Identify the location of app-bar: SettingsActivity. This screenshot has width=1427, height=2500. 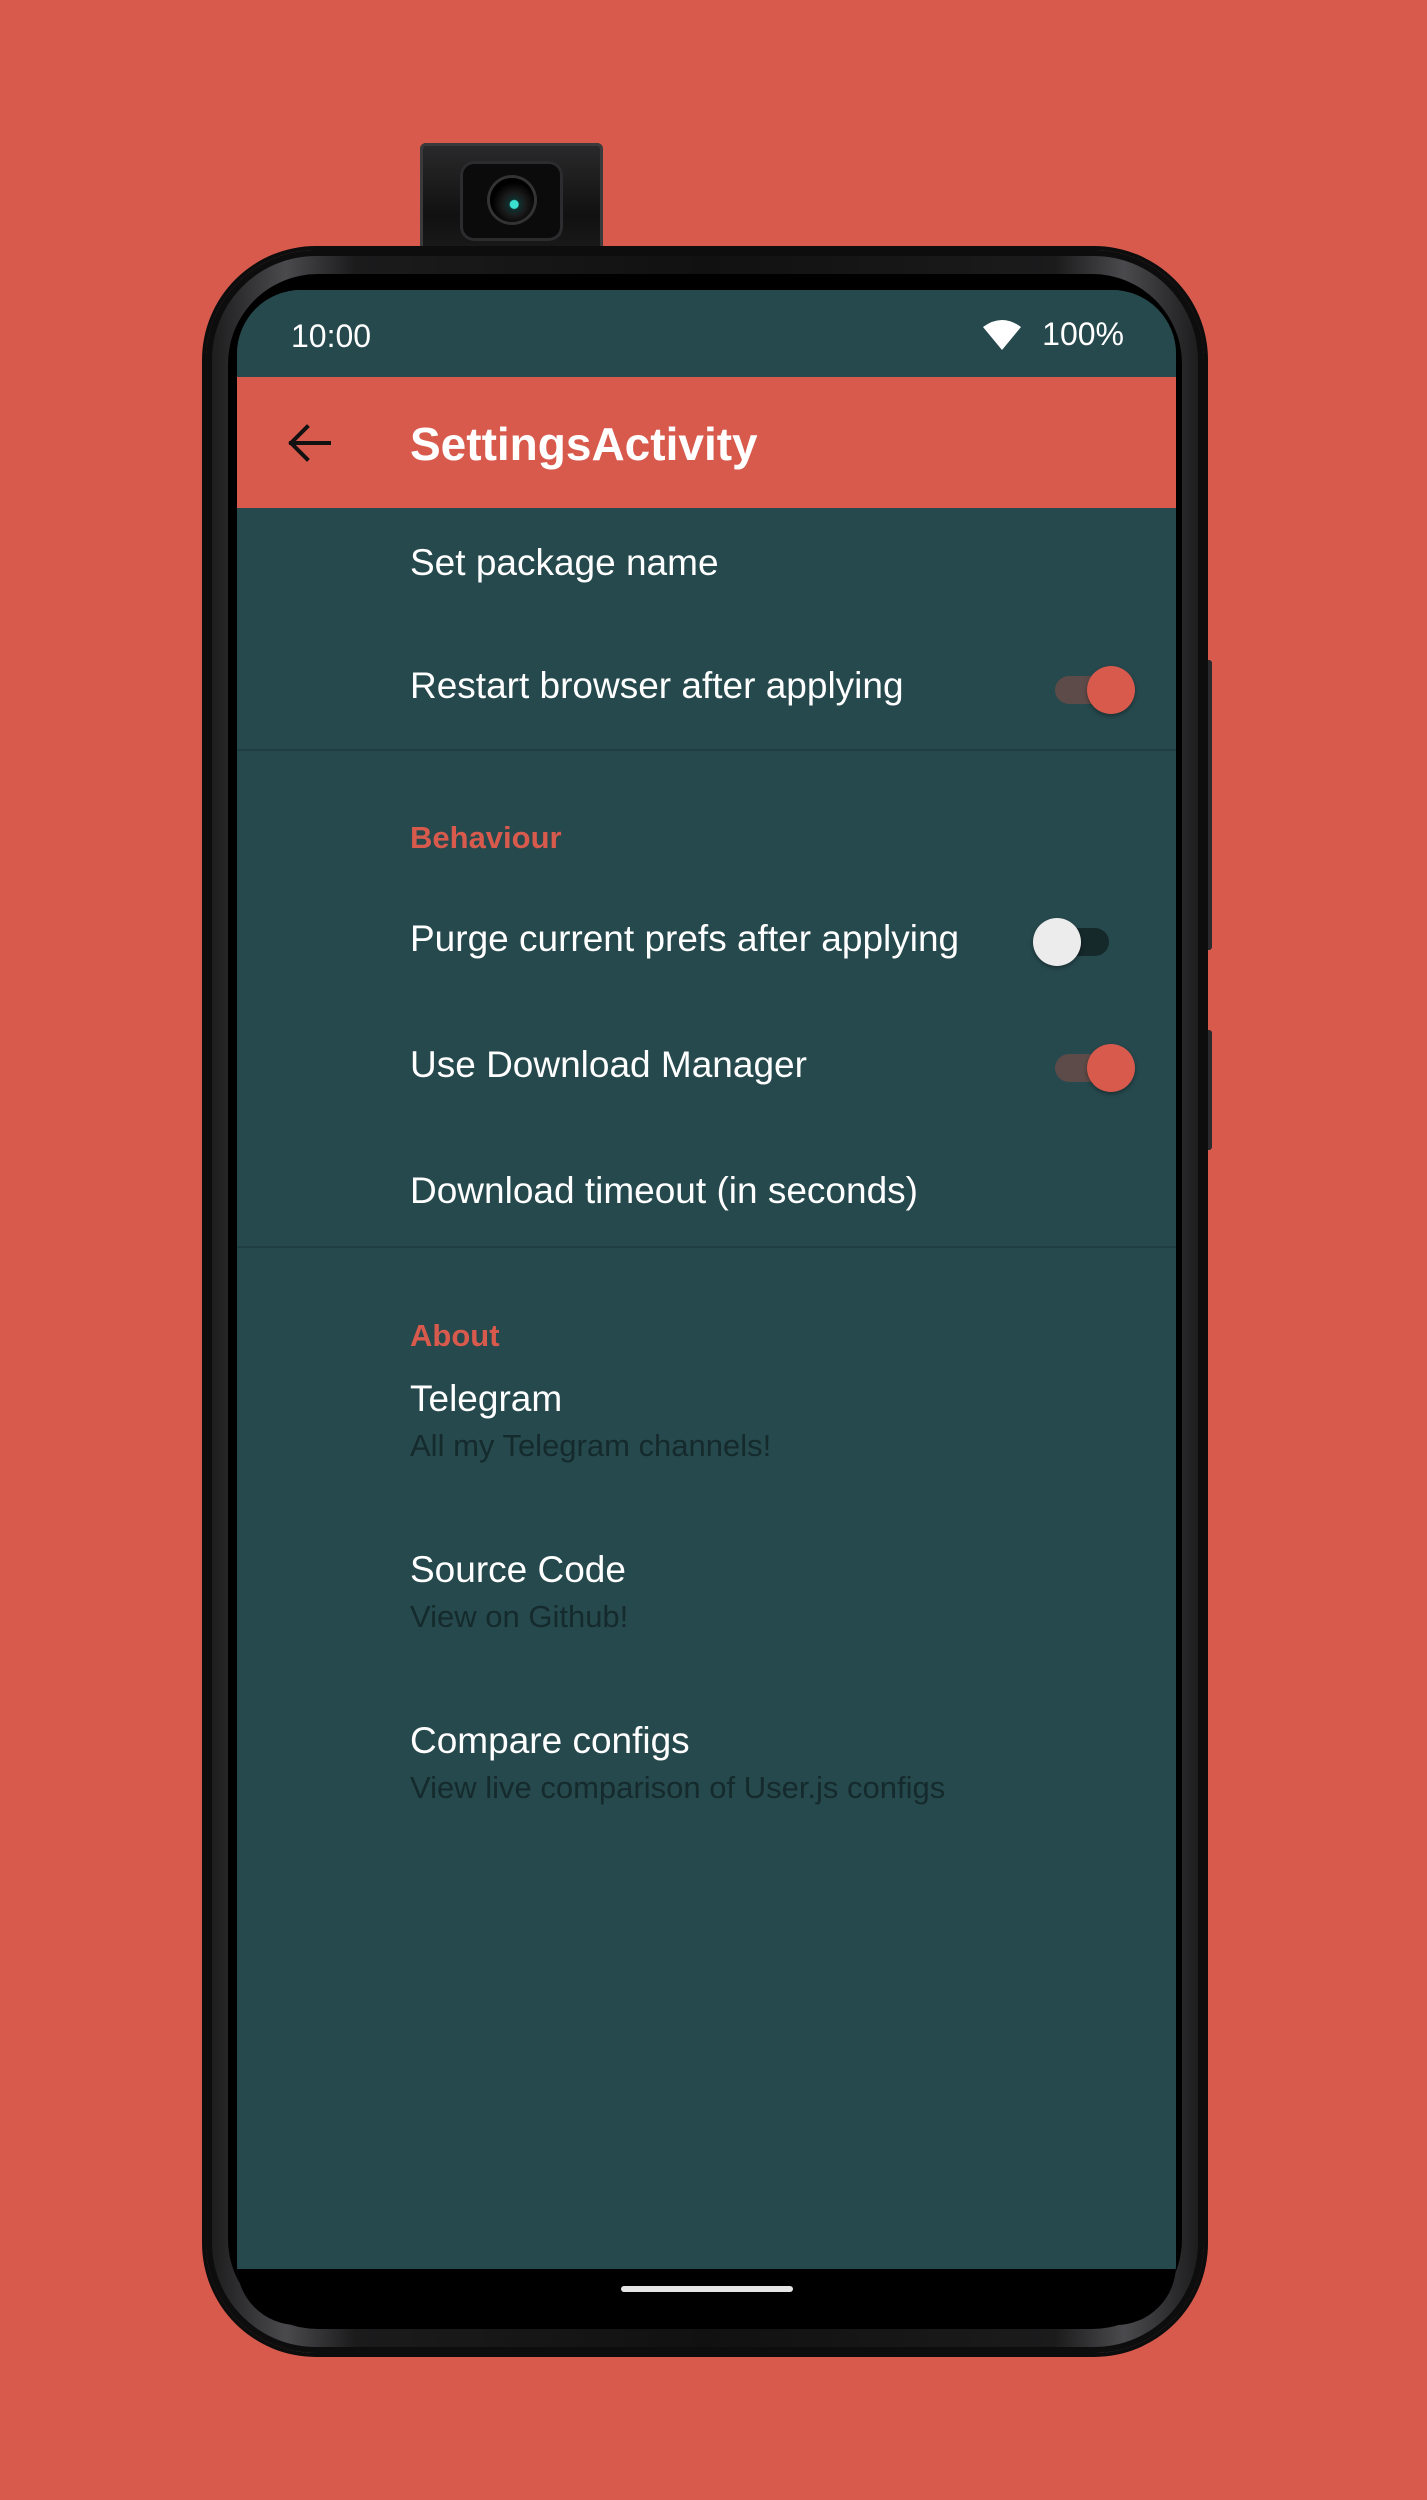
(706, 442).